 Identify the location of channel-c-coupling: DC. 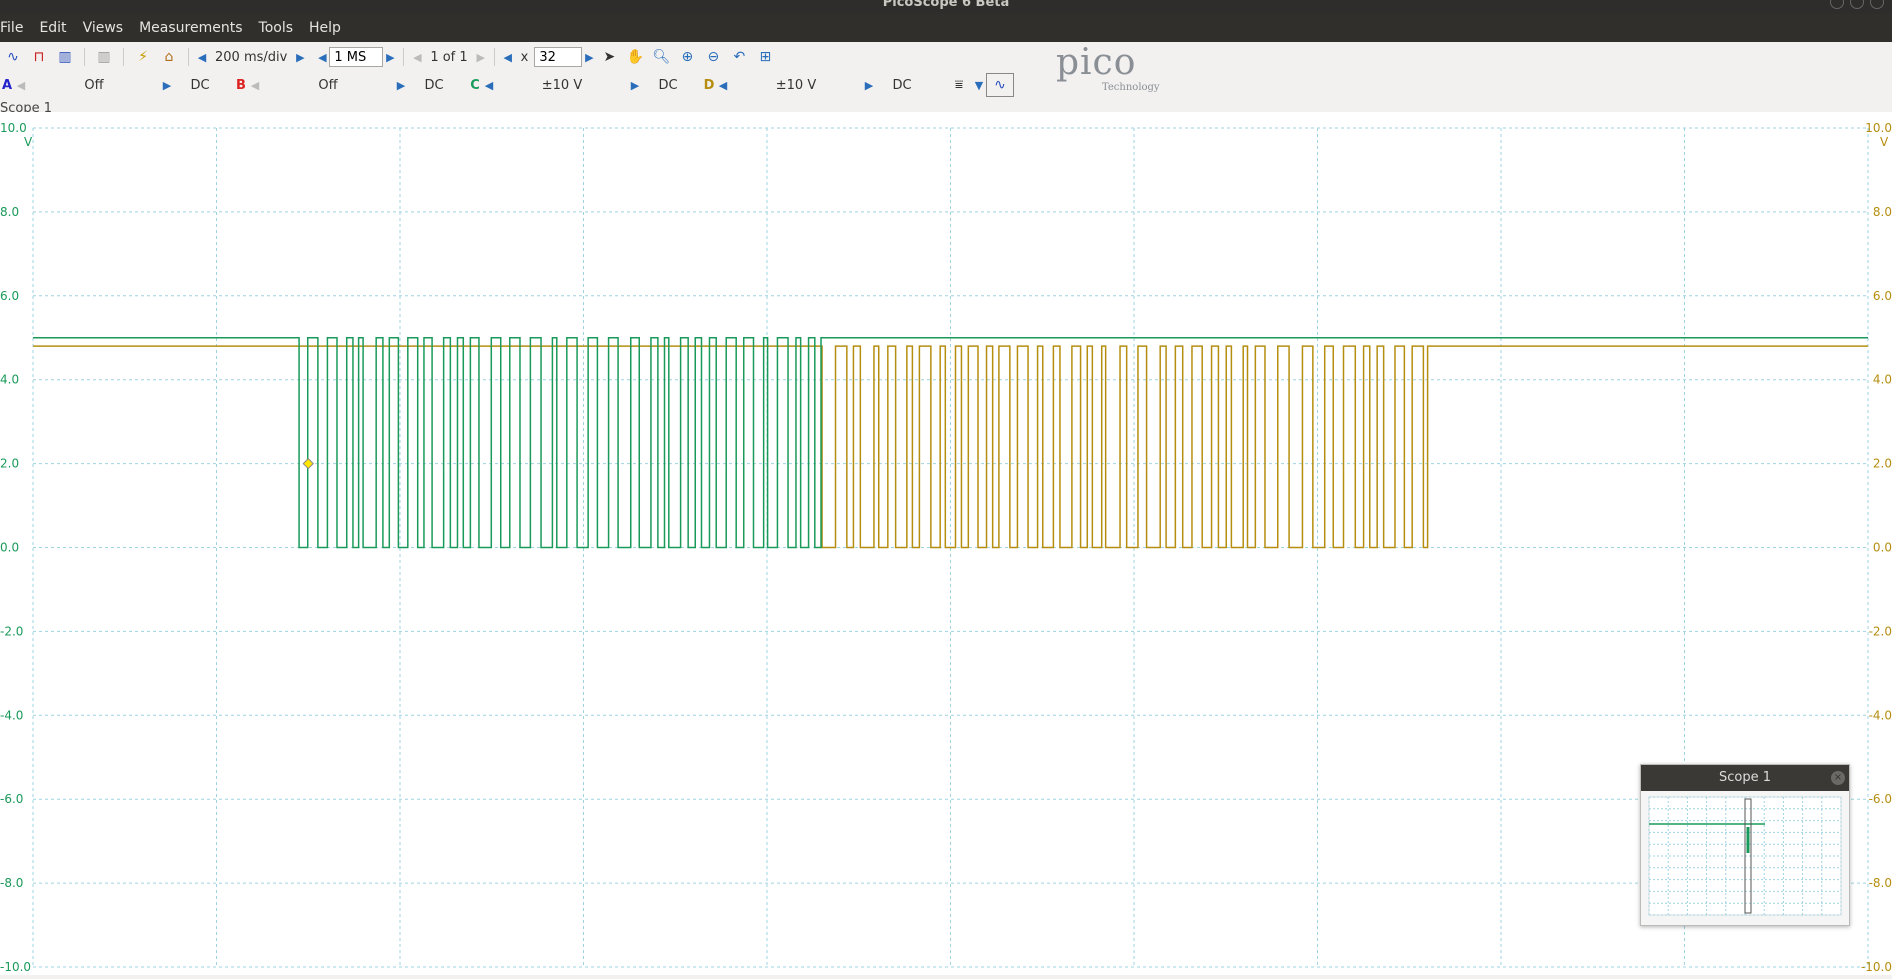
(668, 85).